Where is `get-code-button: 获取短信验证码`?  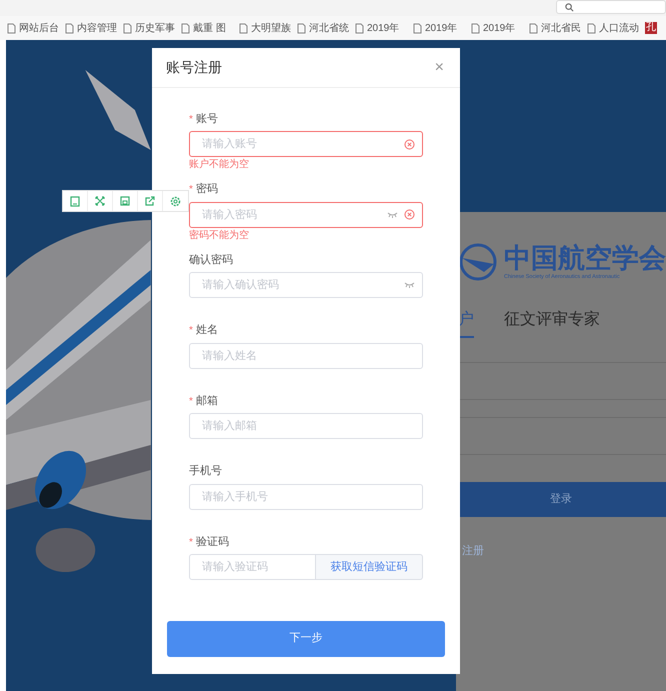 get-code-button: 获取短信验证码 is located at coordinates (369, 567).